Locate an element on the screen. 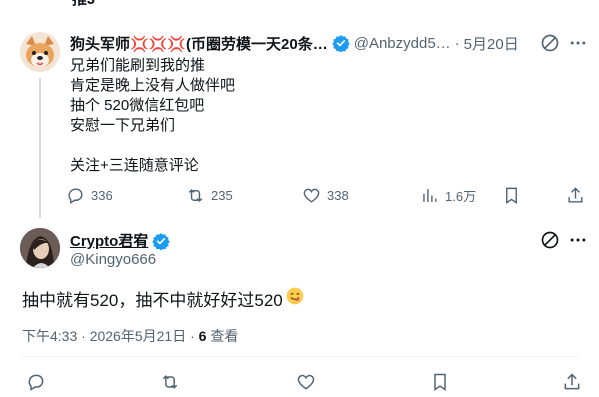  tweet-line is located at coordinates (152, 146).